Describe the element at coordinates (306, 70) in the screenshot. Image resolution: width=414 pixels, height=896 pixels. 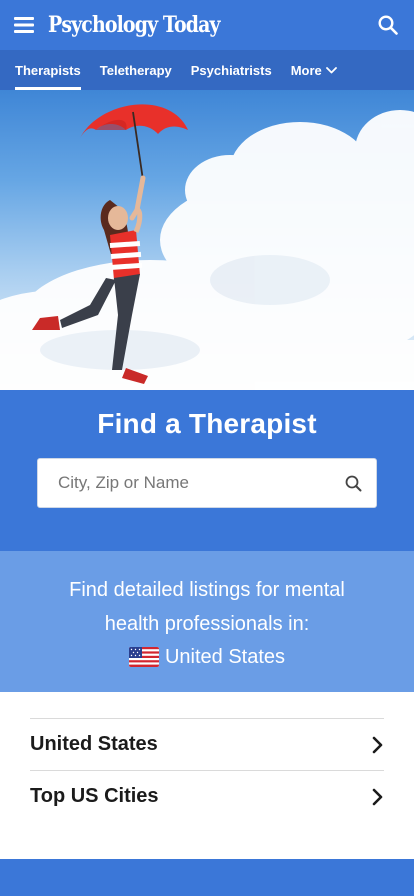
I see `tab-label: More` at that location.